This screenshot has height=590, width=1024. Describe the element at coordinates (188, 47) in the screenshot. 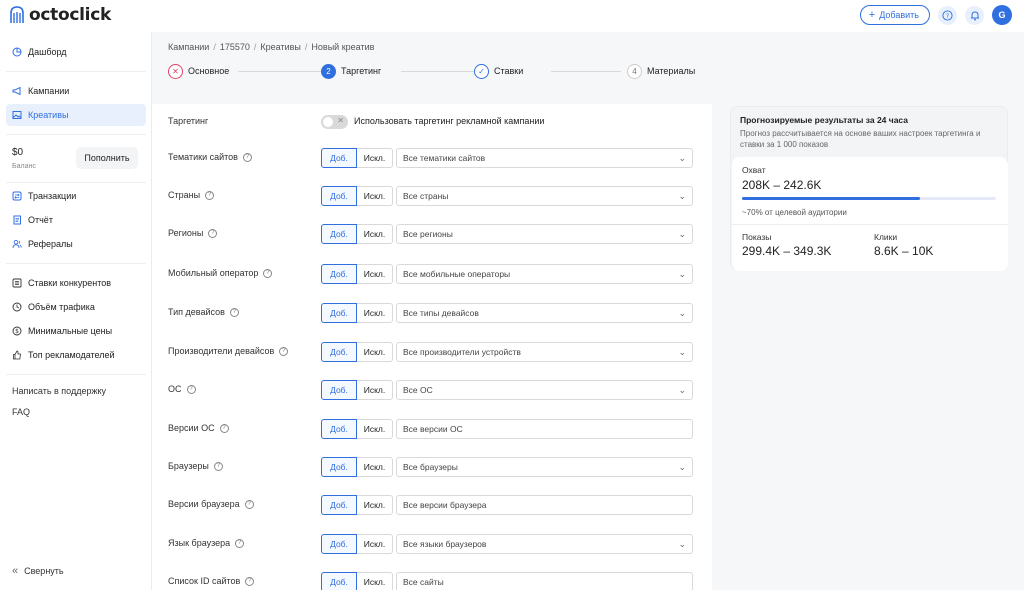

I see `breadcrumb-item: Кампании` at that location.